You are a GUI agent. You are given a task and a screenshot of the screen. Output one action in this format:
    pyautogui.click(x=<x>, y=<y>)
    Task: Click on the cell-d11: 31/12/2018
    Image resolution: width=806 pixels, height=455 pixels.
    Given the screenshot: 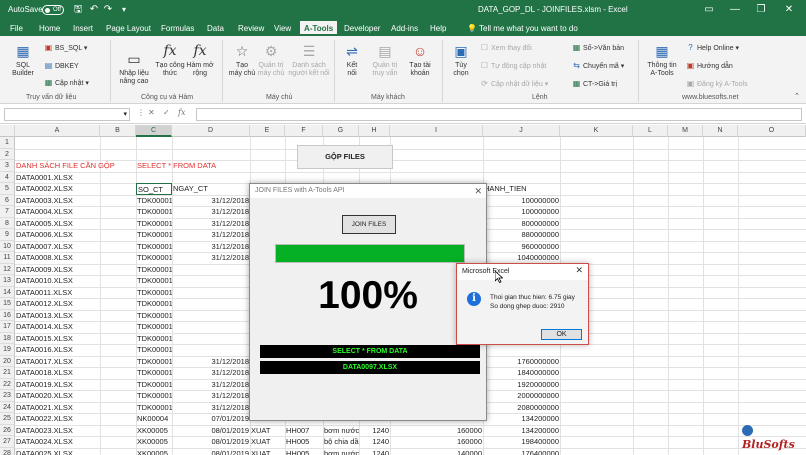 What is the action you would take?
    pyautogui.click(x=211, y=258)
    